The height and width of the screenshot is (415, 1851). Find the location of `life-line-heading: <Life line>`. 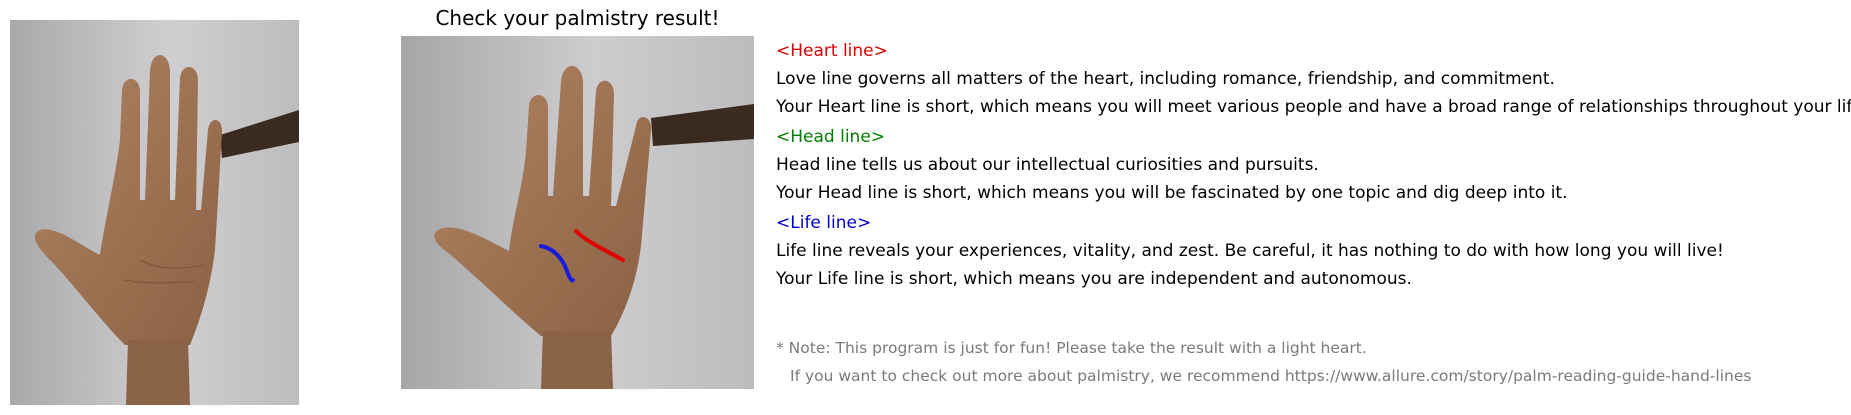

life-line-heading: <Life line> is located at coordinates (824, 223).